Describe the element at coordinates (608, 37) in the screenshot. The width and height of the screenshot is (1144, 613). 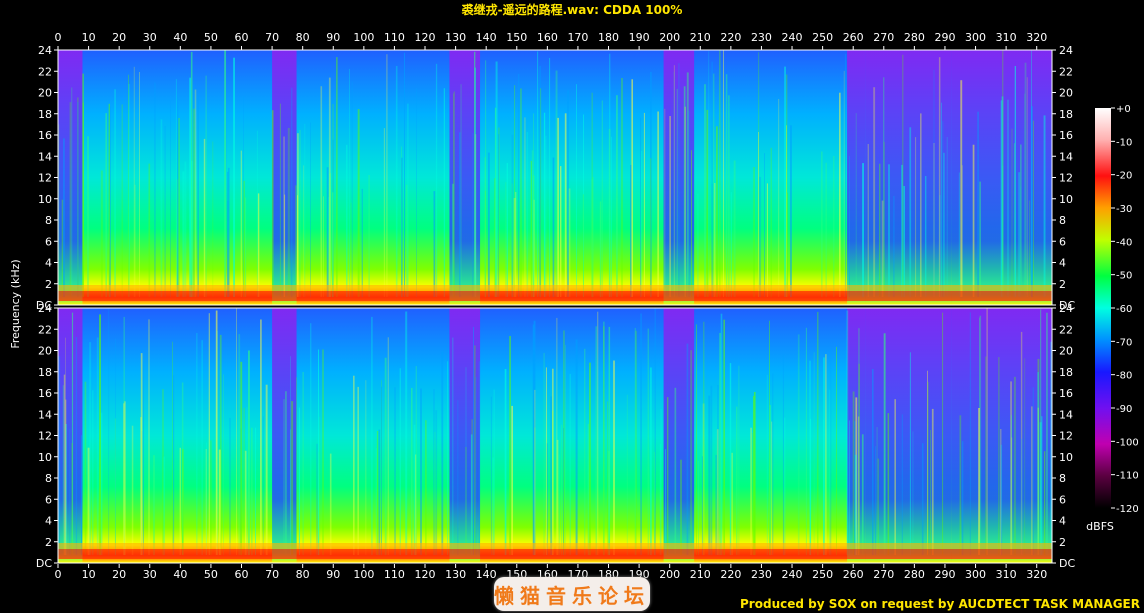
I see `x-tick-label: 180` at that location.